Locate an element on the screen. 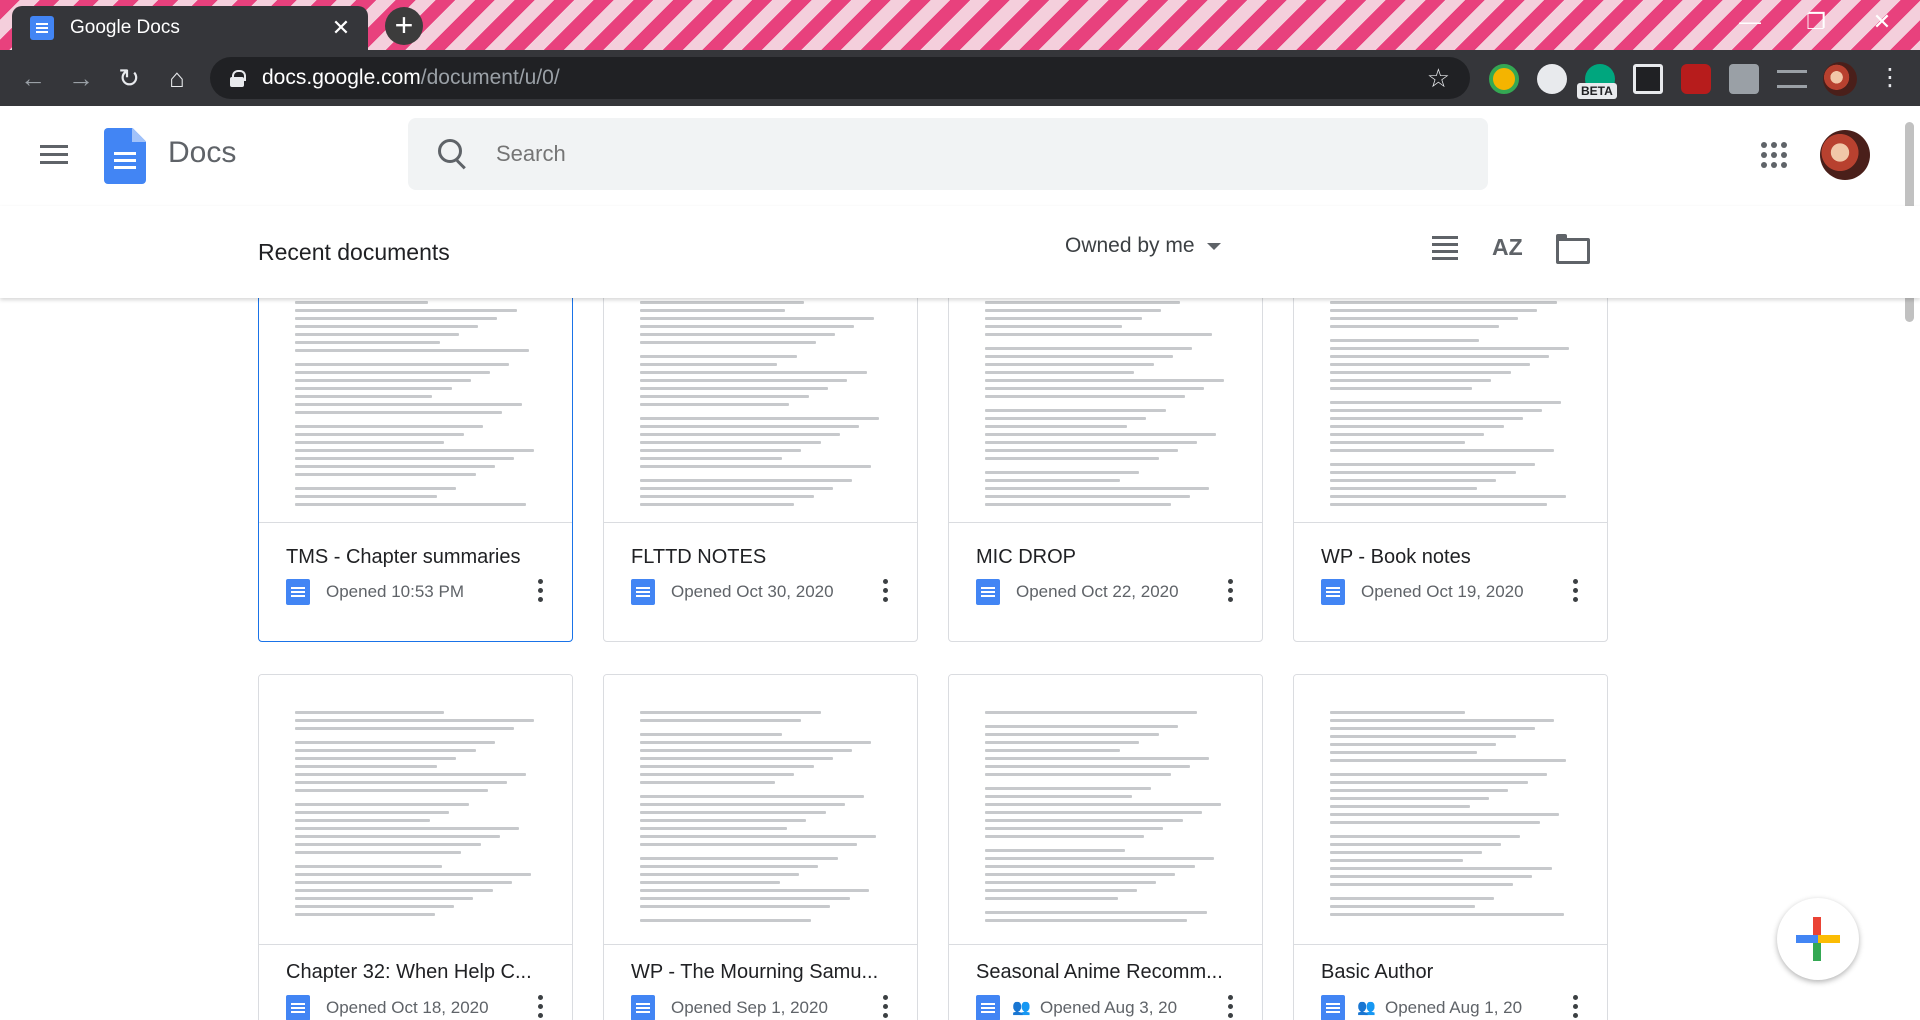 This screenshot has height=1020, width=1920. bookmark-star-icon: ☆ is located at coordinates (1438, 78).